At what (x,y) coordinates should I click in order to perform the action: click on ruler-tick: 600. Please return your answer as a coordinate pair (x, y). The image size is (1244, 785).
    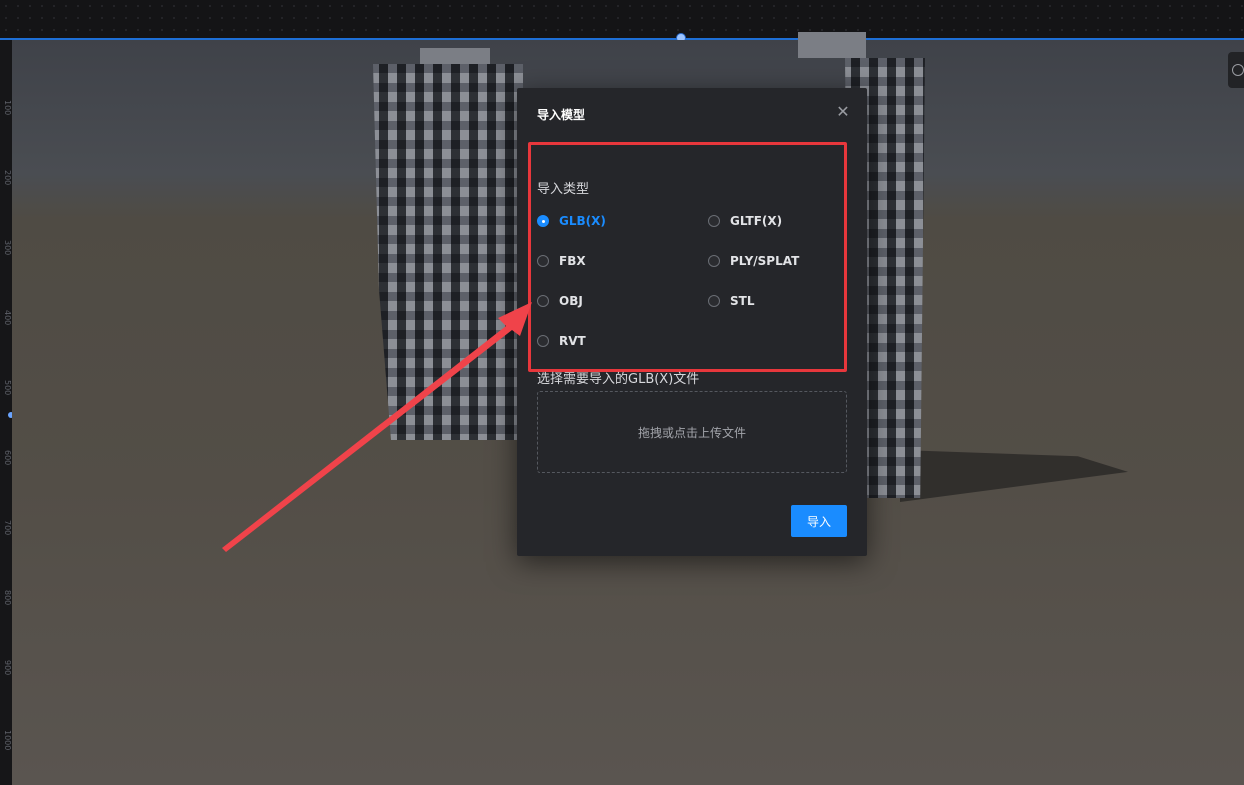
    Looking at the image, I should click on (7, 458).